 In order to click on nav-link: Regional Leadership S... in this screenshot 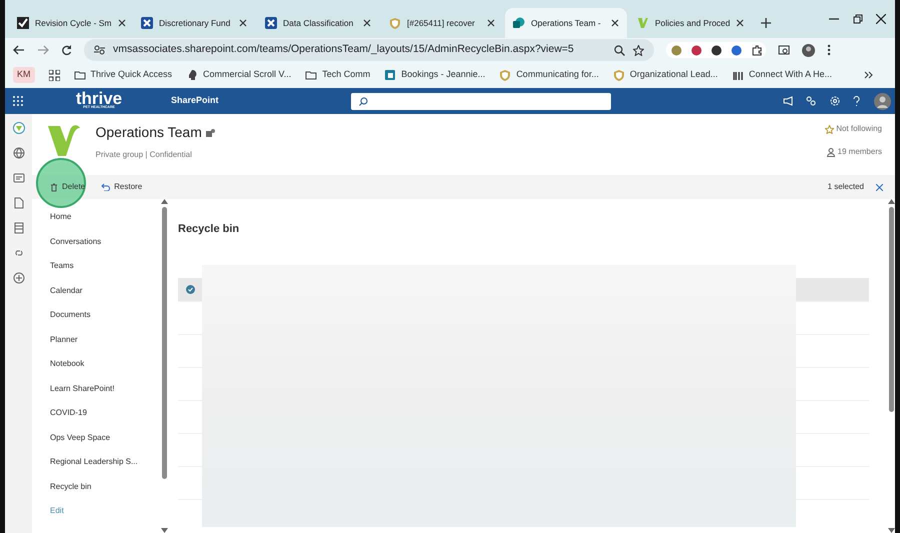, I will do `click(105, 462)`.